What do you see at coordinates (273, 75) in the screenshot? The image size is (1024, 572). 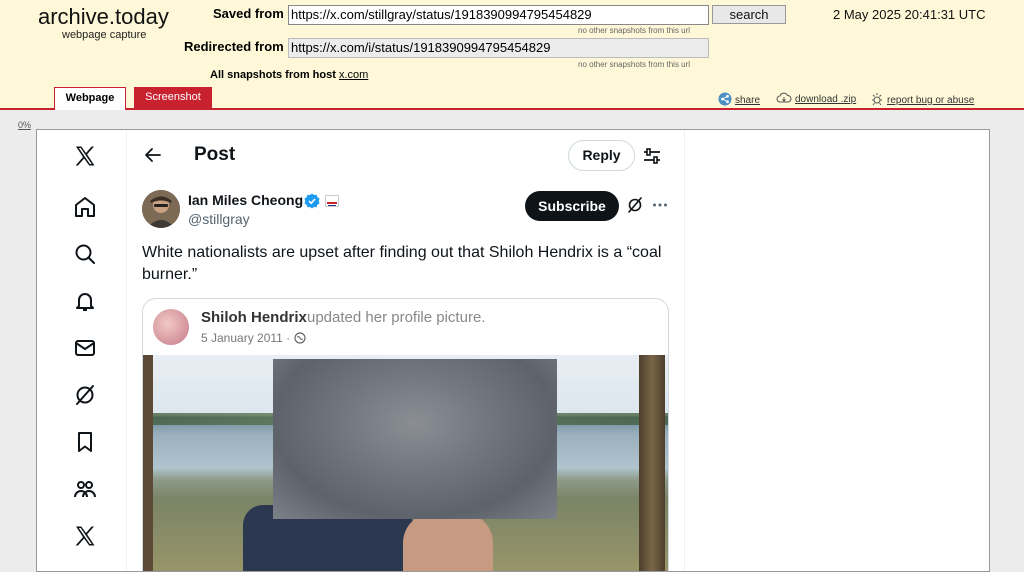 I see `all-snapshots-label: All snapshots from host` at bounding box center [273, 75].